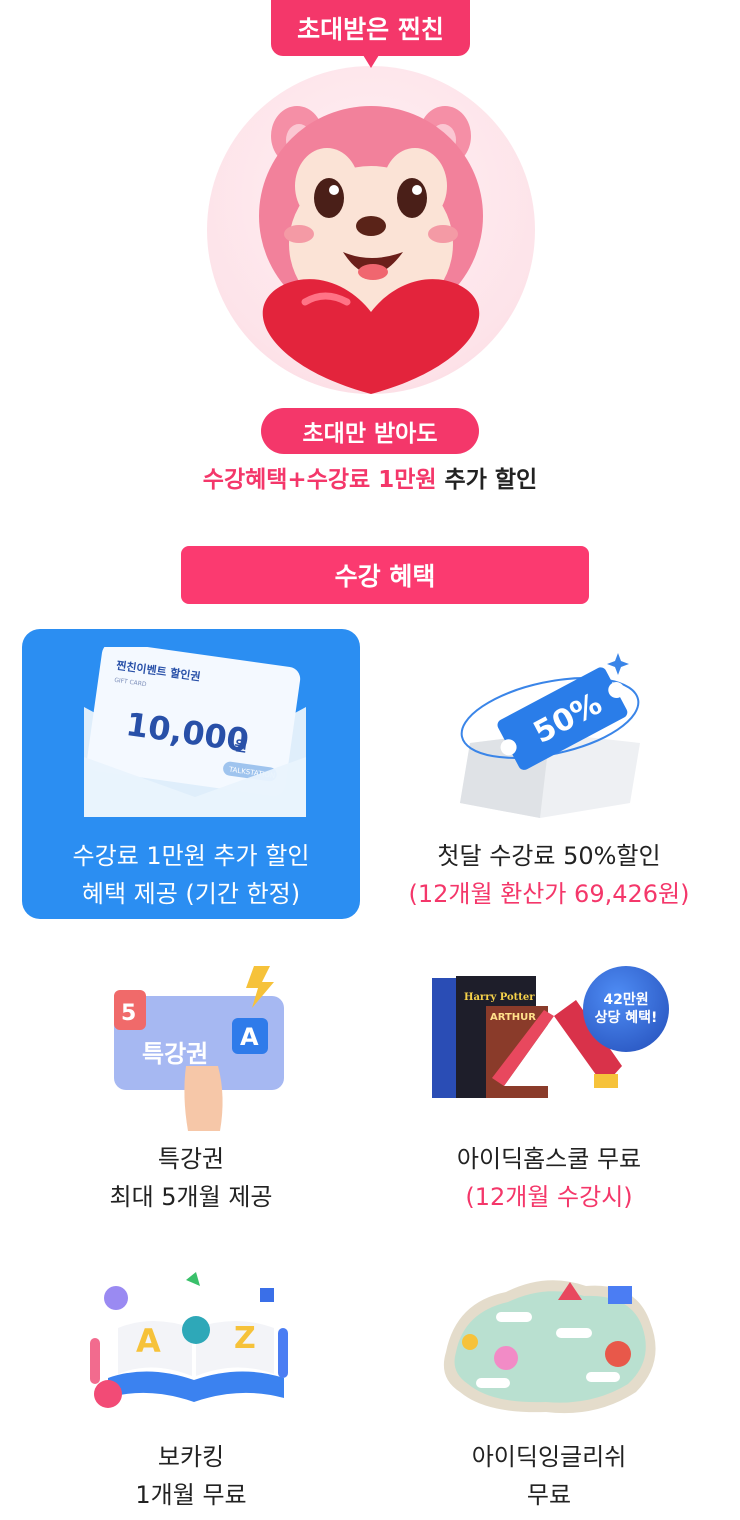 The width and height of the screenshot is (740, 1520). I want to click on svg-text: A, so click(148, 1341).